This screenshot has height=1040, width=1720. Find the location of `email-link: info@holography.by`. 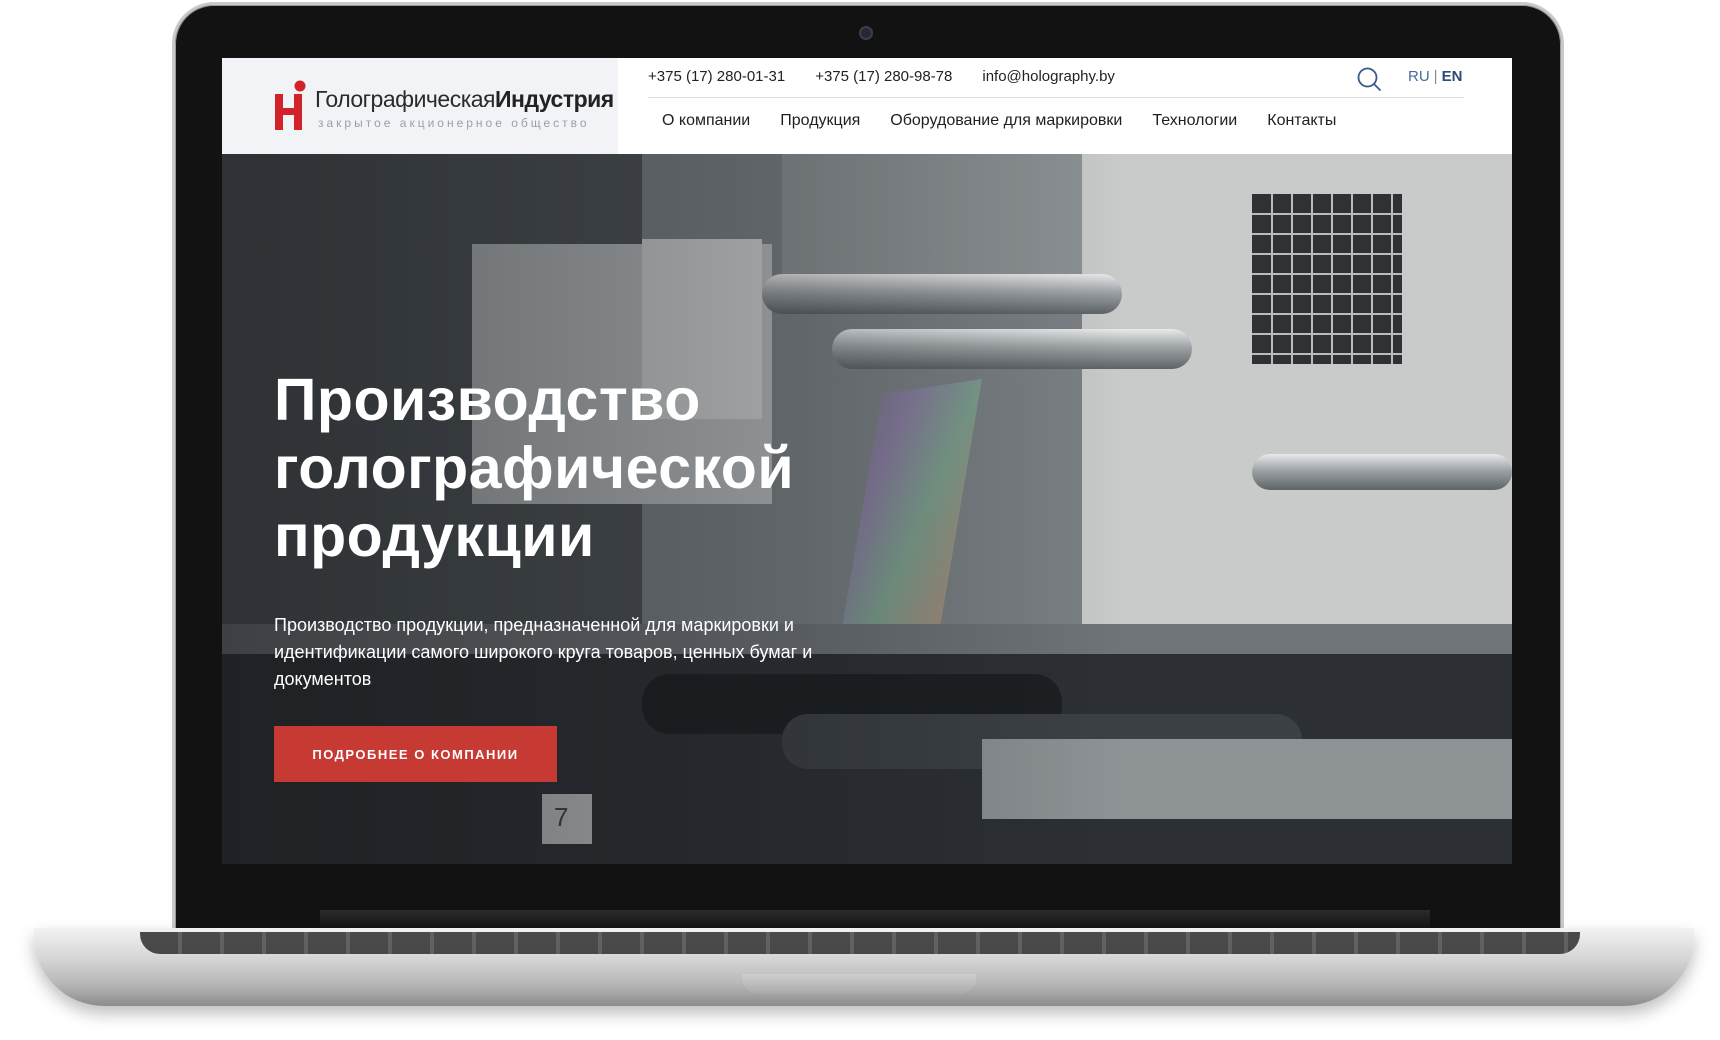

email-link: info@holography.by is located at coordinates (1048, 80).